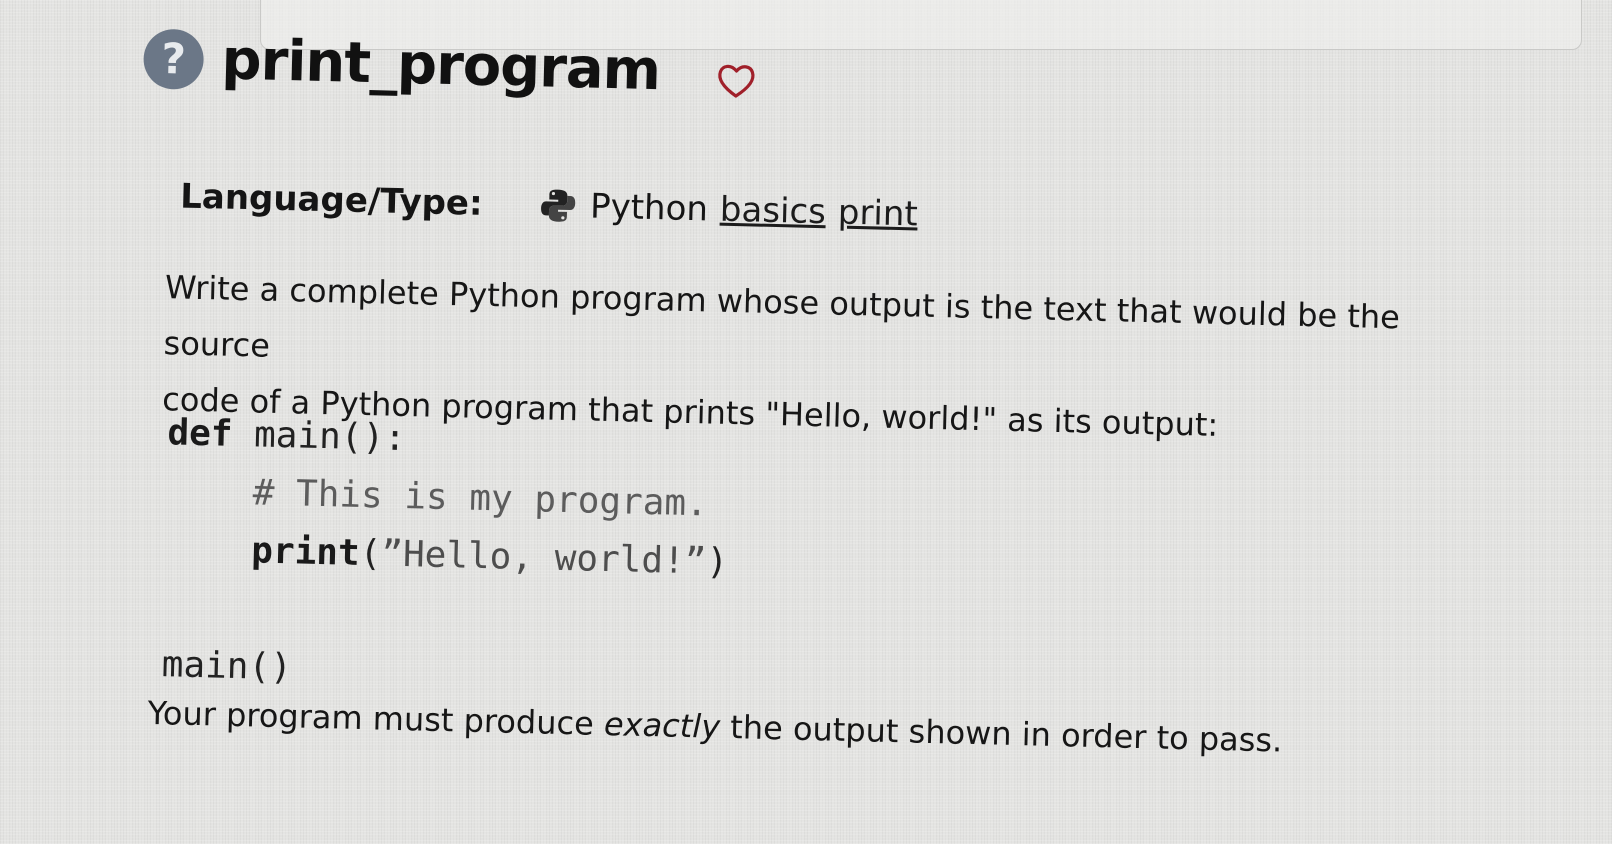 The image size is (1612, 844). I want to click on problem-title: print_program, so click(440, 65).